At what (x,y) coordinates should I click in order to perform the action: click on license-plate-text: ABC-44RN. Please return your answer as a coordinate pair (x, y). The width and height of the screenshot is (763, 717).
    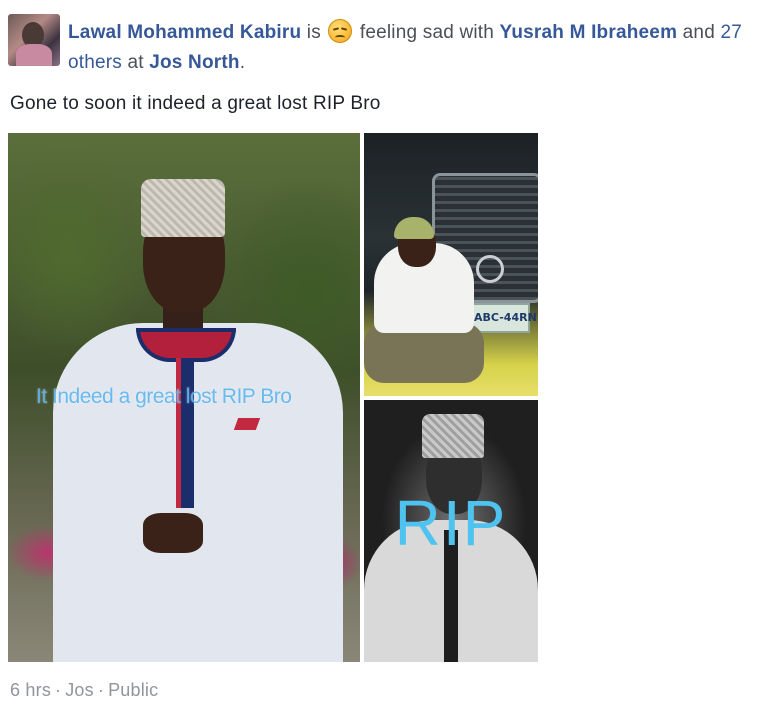
    Looking at the image, I should click on (505, 317).